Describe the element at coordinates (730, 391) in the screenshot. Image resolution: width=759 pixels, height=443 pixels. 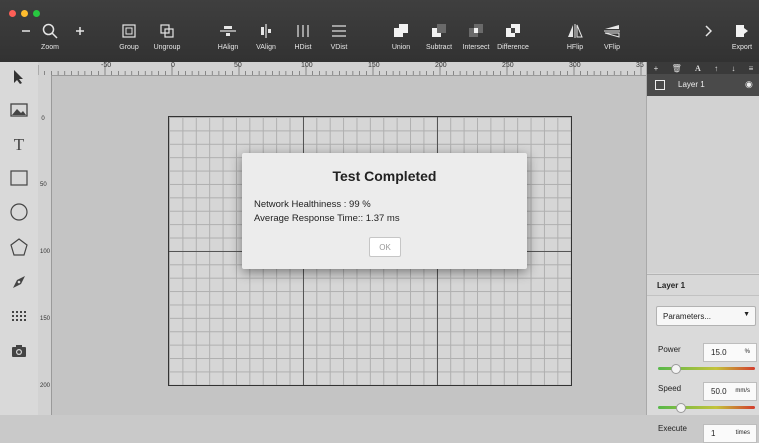
I see `speed-input: 50.0 mm/s` at that location.